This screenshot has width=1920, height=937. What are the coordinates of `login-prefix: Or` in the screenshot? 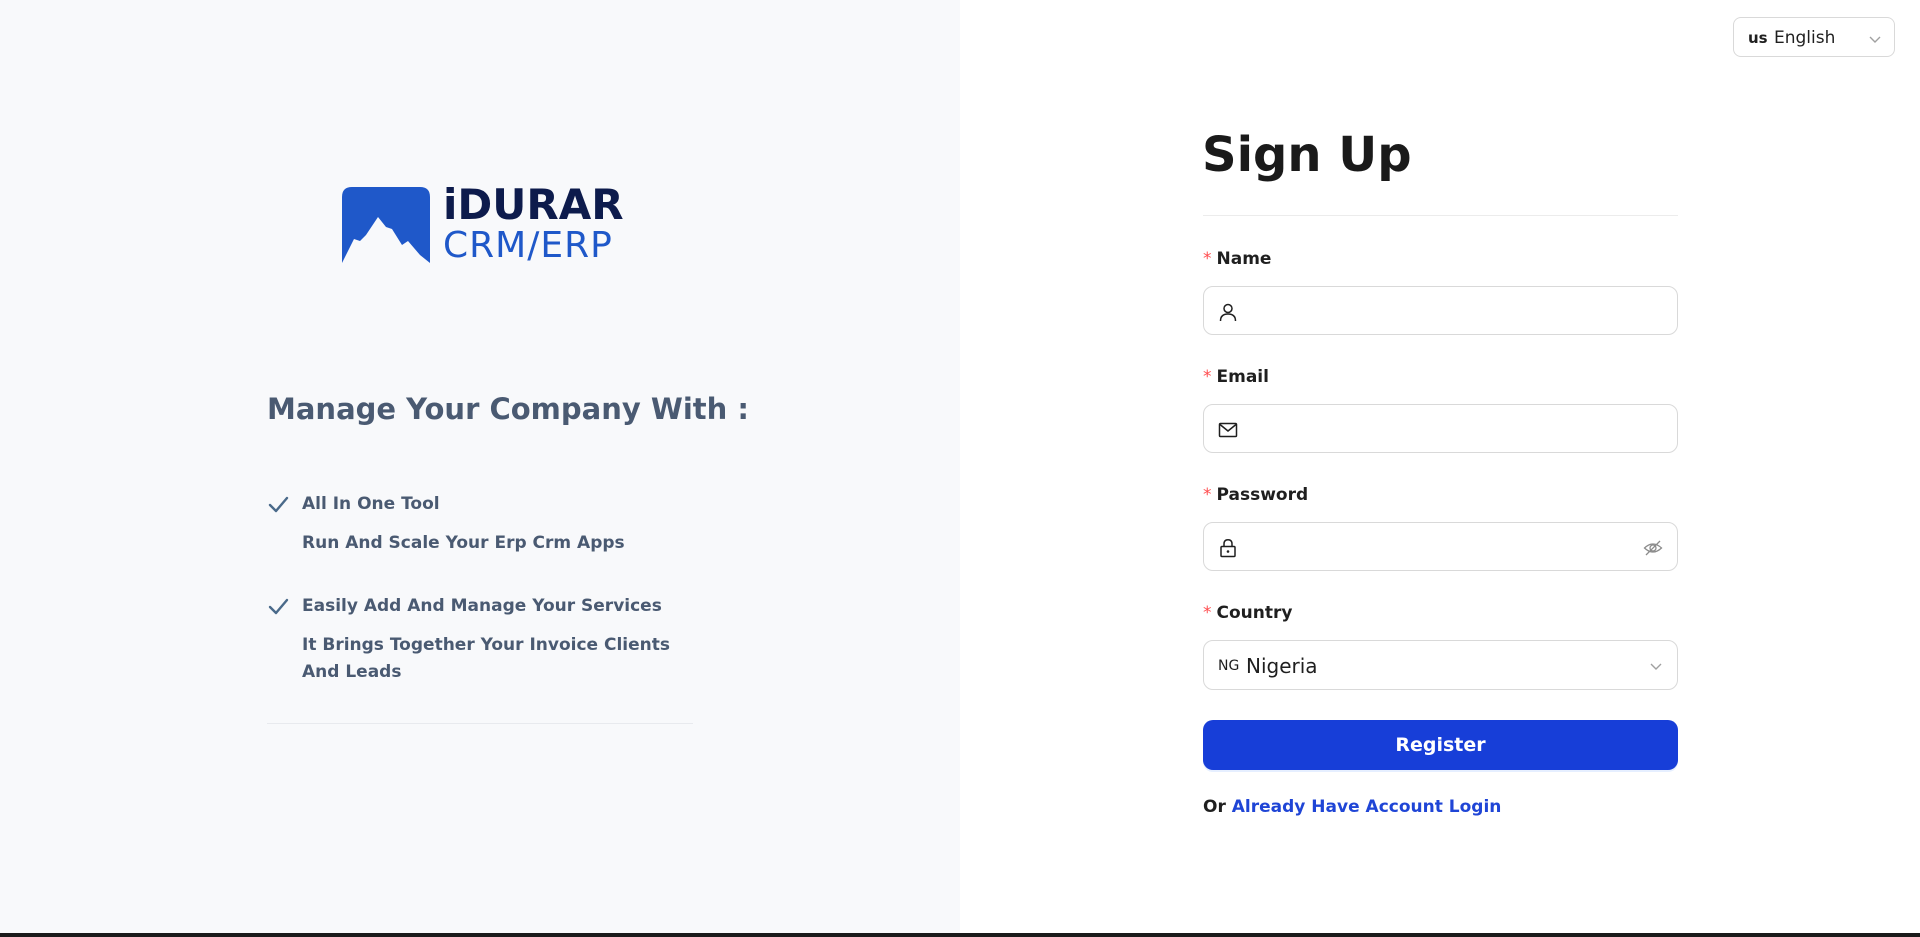 It's located at (1214, 807).